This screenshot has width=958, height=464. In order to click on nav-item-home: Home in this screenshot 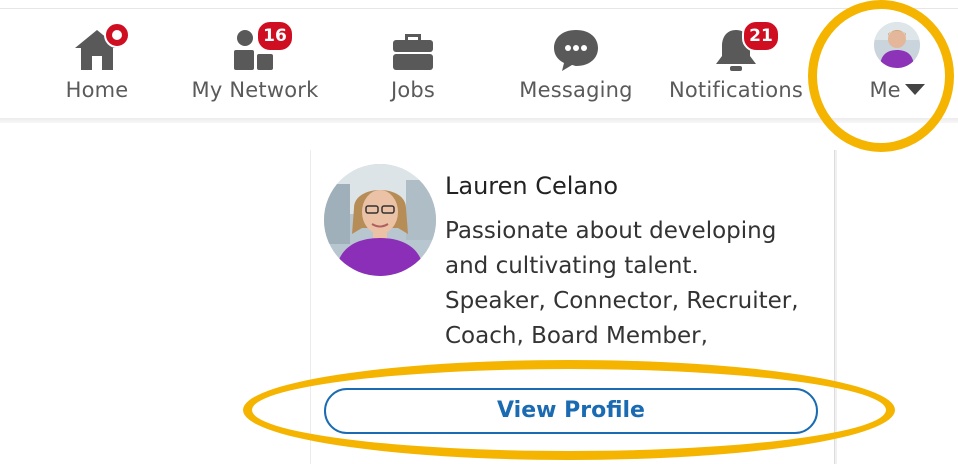, I will do `click(97, 63)`.